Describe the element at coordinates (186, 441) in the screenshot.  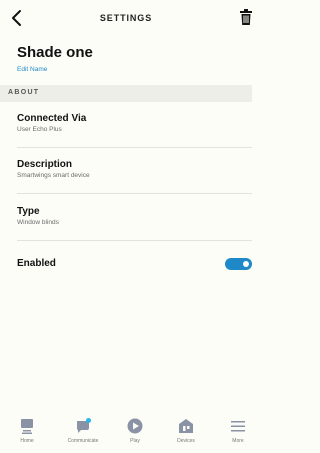
I see `nav-label: Devices` at that location.